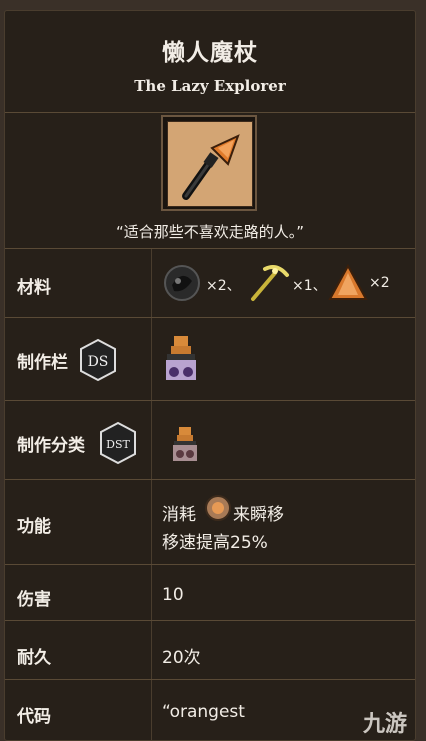 This screenshot has height=741, width=426. What do you see at coordinates (210, 359) in the screenshot?
I see `craft-tab-row: 制作栏 DS` at bounding box center [210, 359].